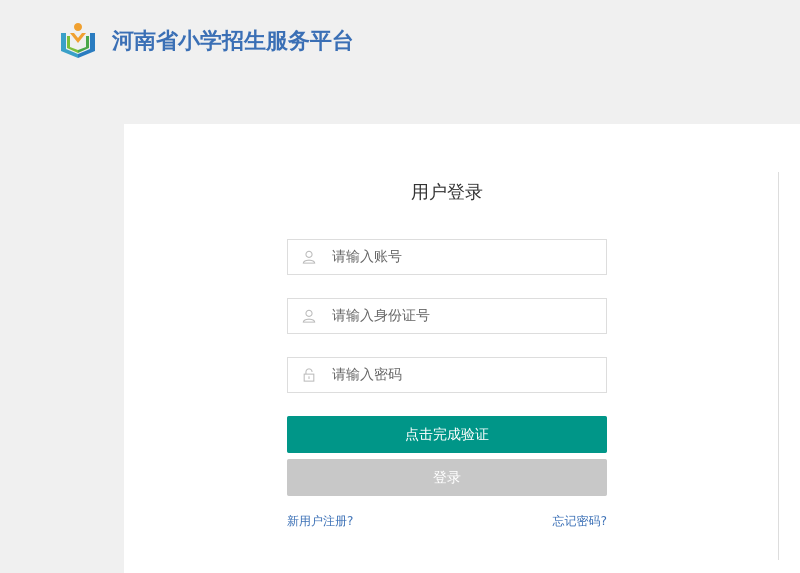 Image resolution: width=800 pixels, height=573 pixels. What do you see at coordinates (447, 375) in the screenshot?
I see `input-field: 请输入密码` at bounding box center [447, 375].